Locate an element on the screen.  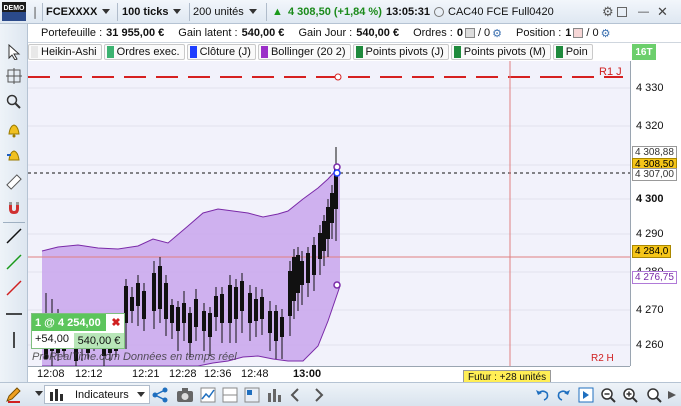
time-tick-label: 12:36 is located at coordinates (218, 374).